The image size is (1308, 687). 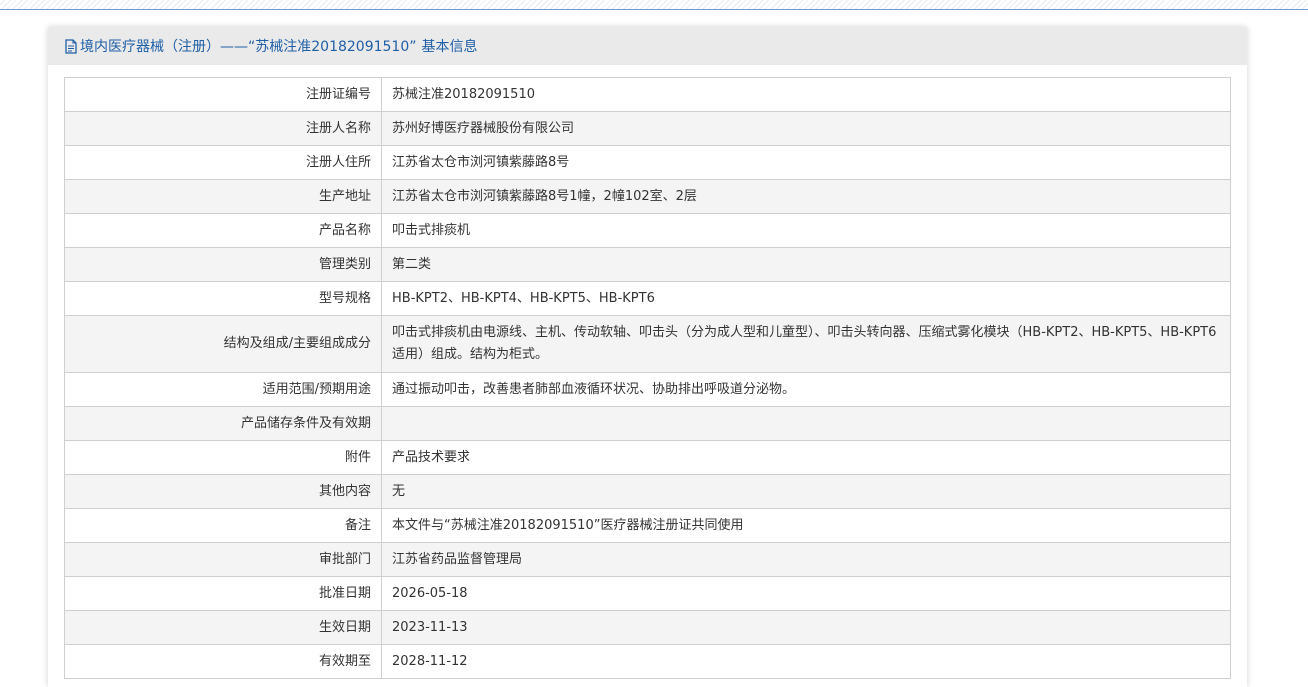 What do you see at coordinates (647, 46) in the screenshot?
I see `panel-header: 境内医疗器械（注册）—— “苏械注准20182091510” 基本信息` at bounding box center [647, 46].